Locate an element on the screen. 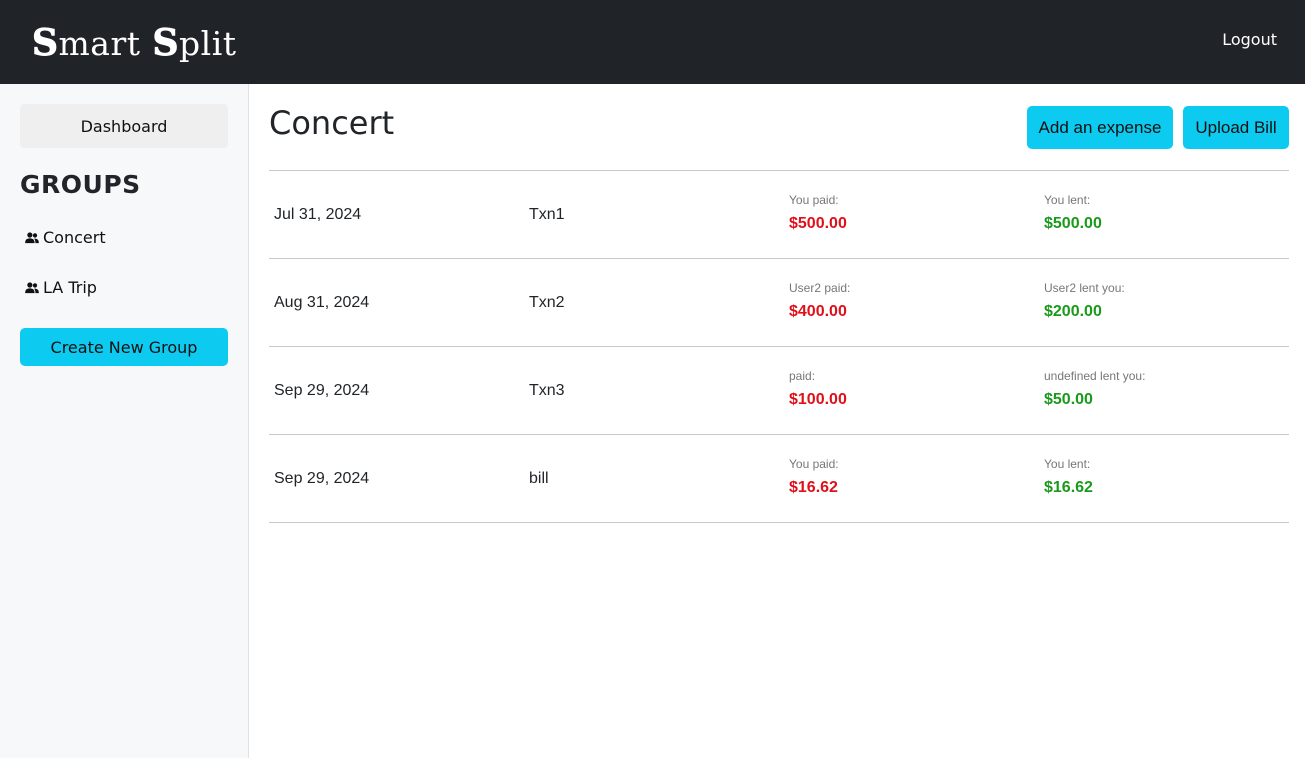  brand-text: mart is located at coordinates (99, 43).